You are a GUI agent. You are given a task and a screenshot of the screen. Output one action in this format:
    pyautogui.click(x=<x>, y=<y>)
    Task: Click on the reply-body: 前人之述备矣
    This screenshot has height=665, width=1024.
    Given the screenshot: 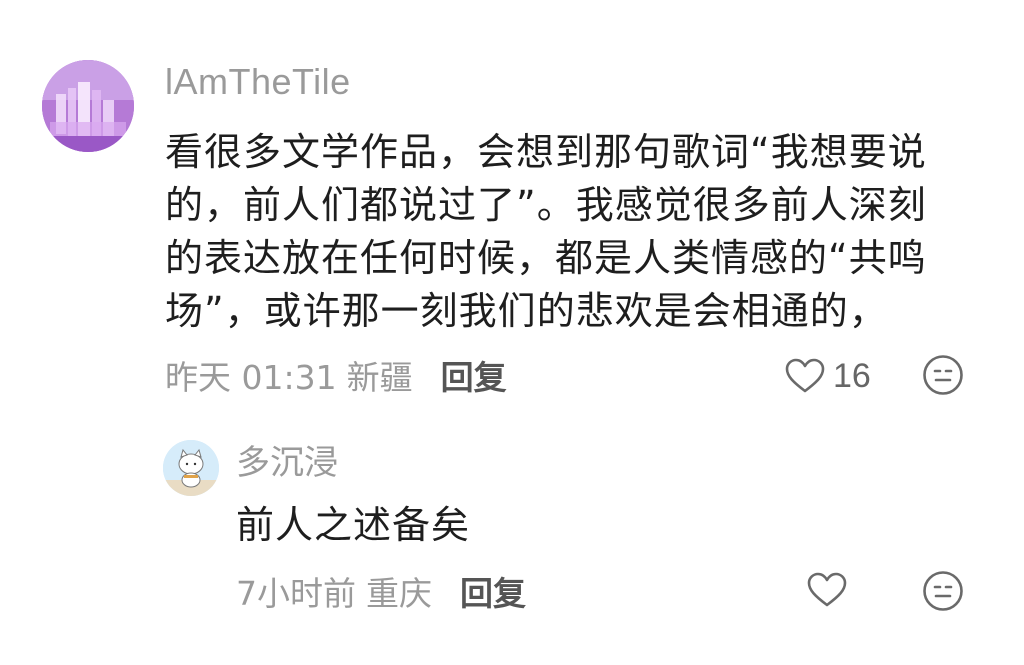 What is the action you would take?
    pyautogui.click(x=353, y=525)
    